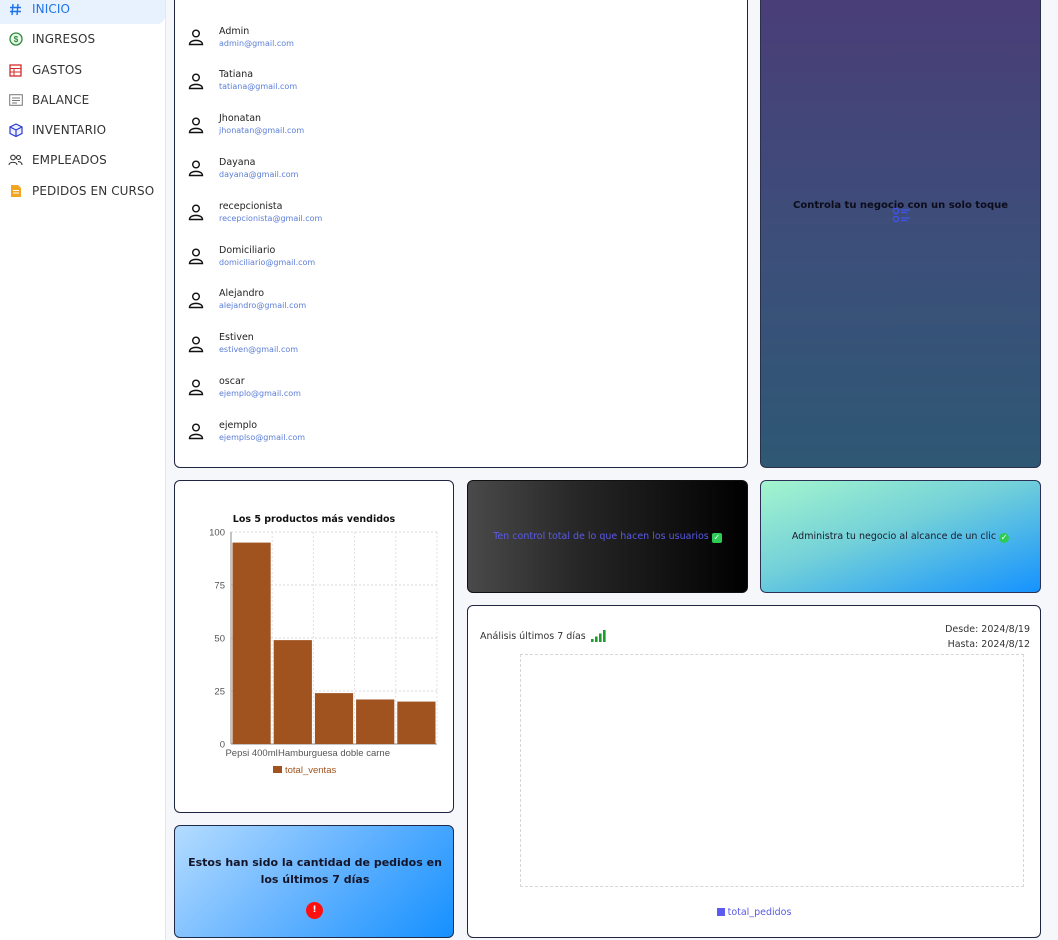 Image resolution: width=1058 pixels, height=940 pixels. Describe the element at coordinates (267, 262) in the screenshot. I see `user-email: domiciliario@gmail.com` at that location.